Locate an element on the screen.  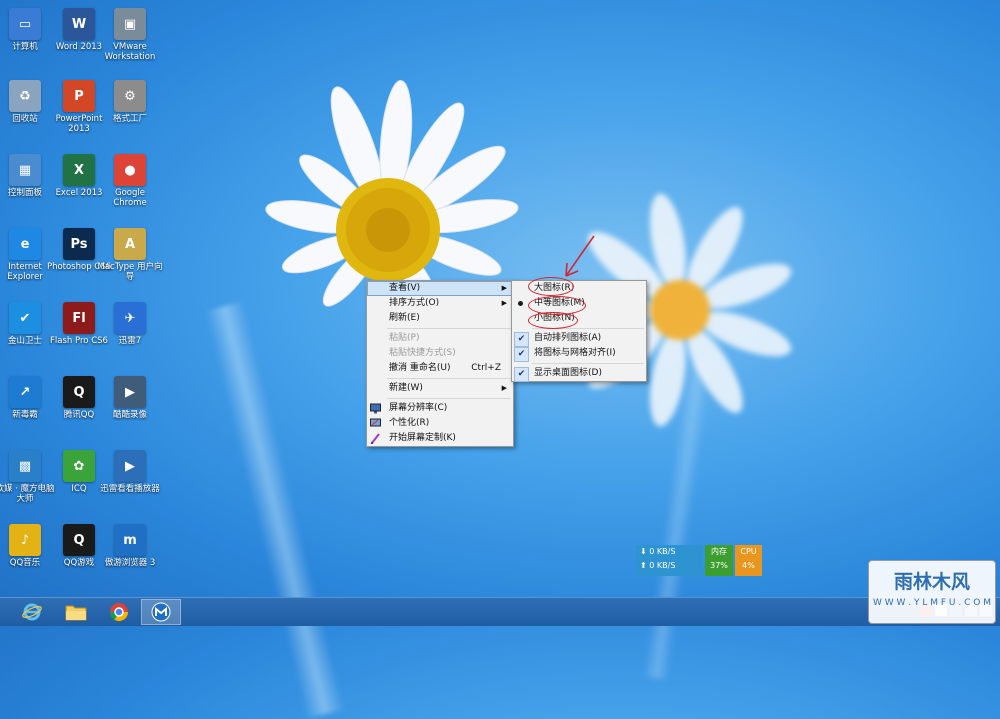
xinduba-icon: ↗ is located at coordinates (25, 392).